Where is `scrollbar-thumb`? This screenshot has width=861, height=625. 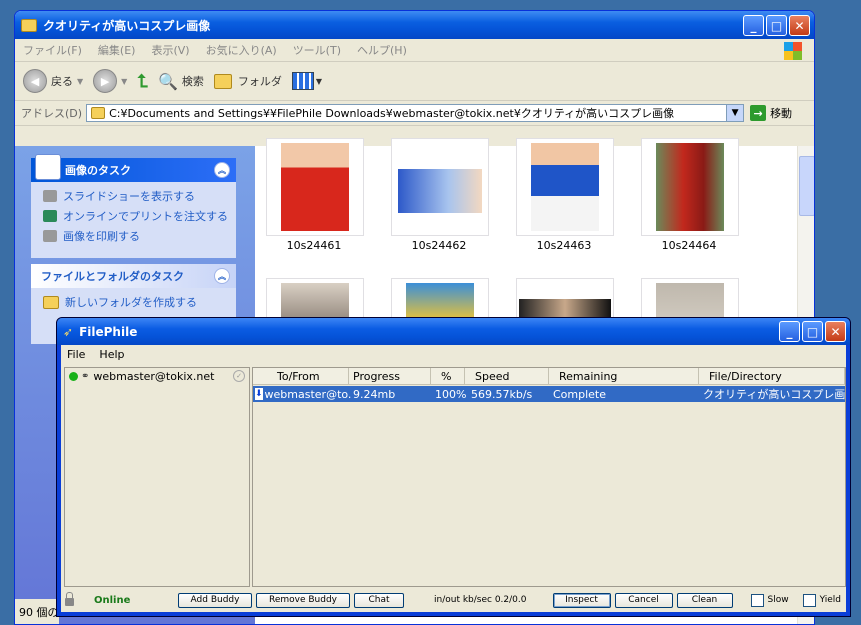
scrollbar-thumb is located at coordinates (806, 186).